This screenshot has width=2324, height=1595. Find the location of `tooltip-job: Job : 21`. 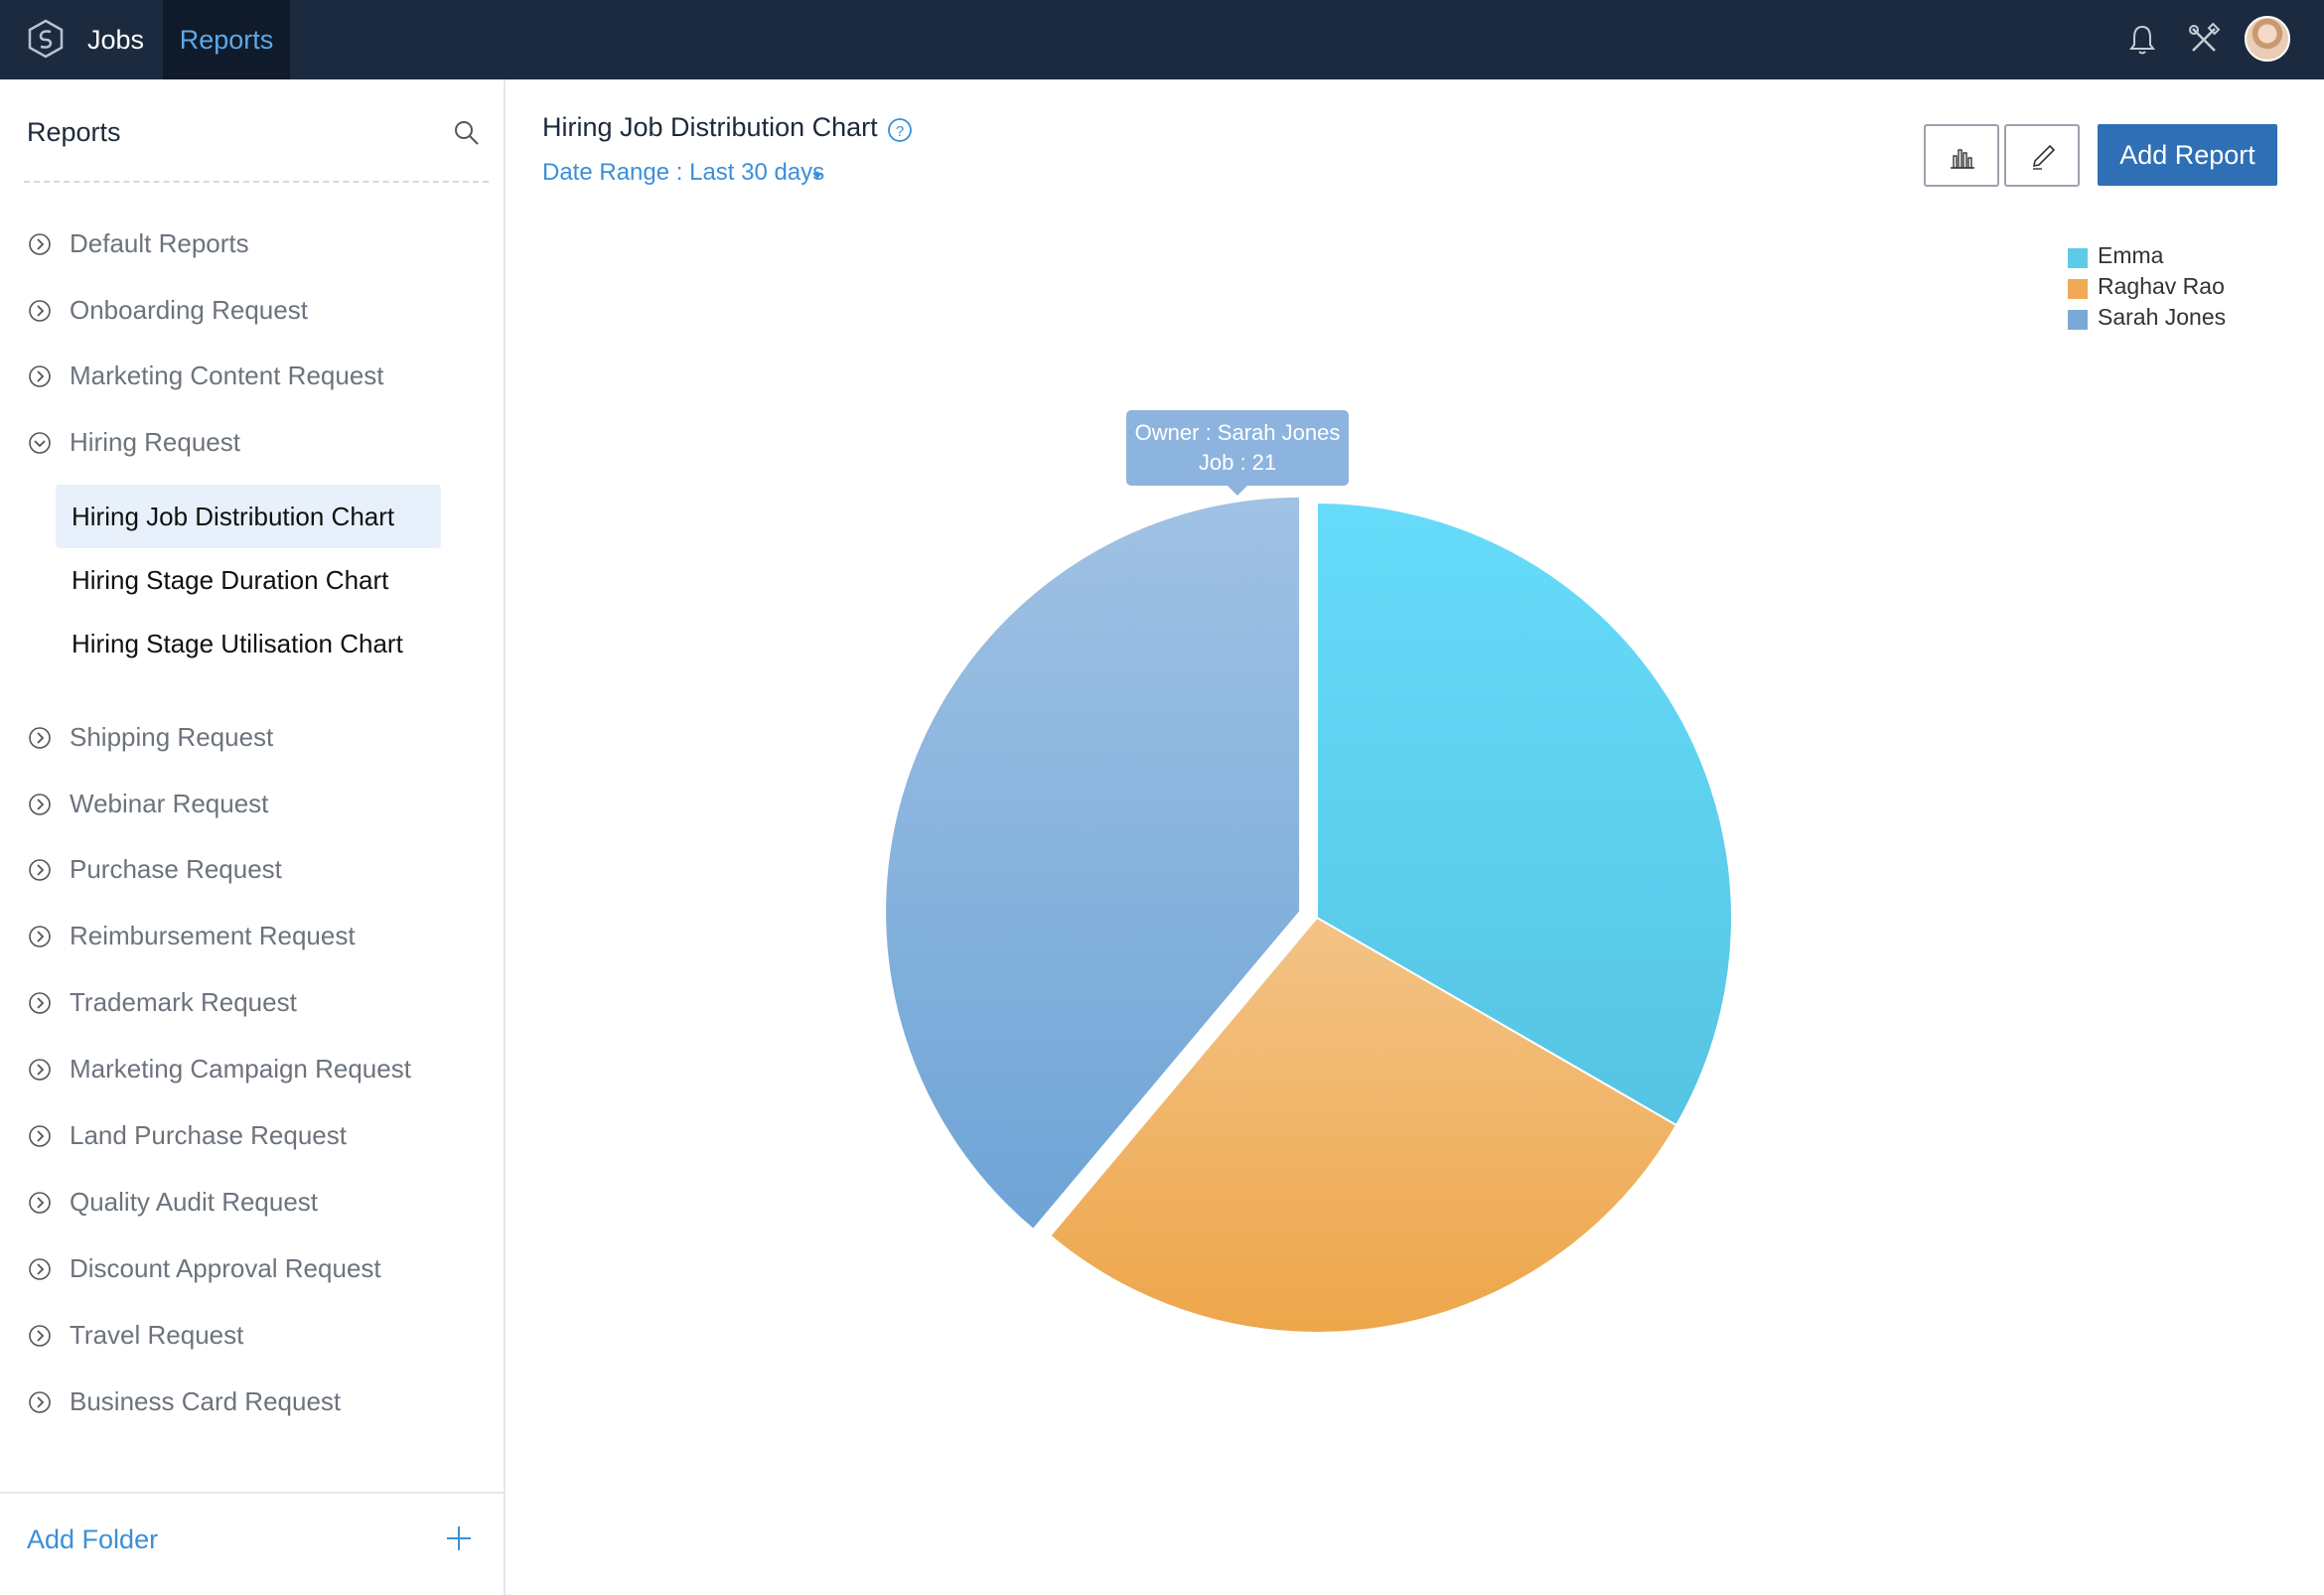

tooltip-job: Job : 21 is located at coordinates (1237, 462).